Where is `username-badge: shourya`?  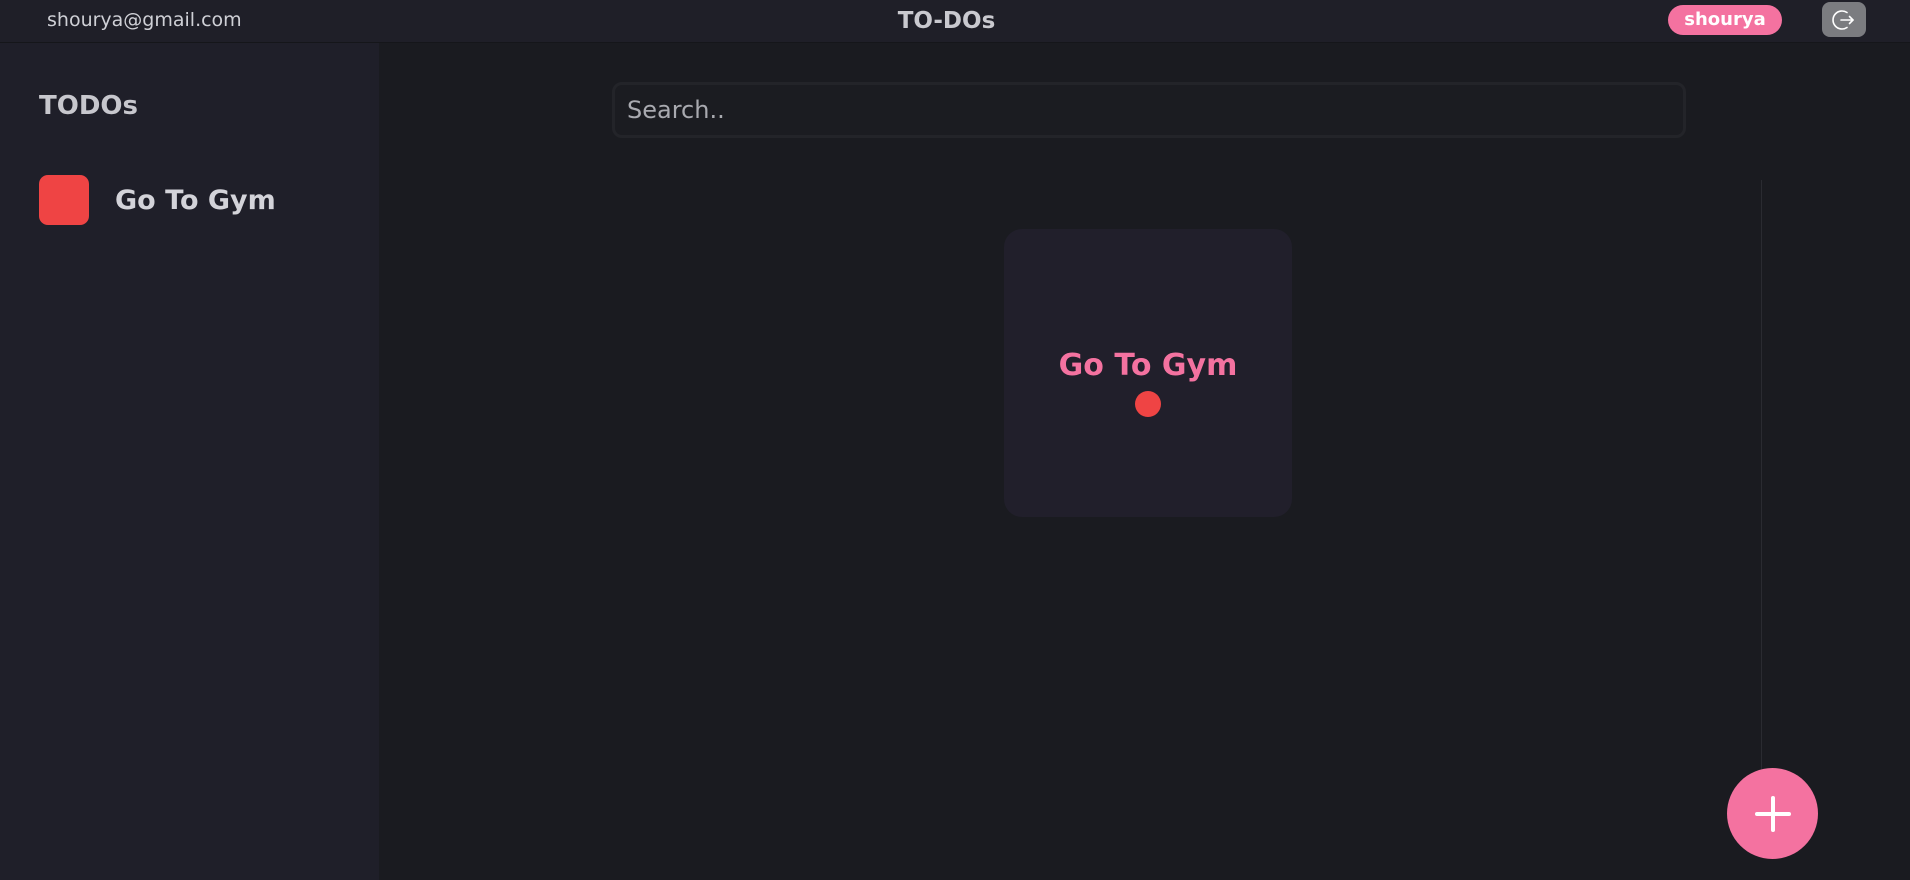
username-badge: shourya is located at coordinates (1725, 20).